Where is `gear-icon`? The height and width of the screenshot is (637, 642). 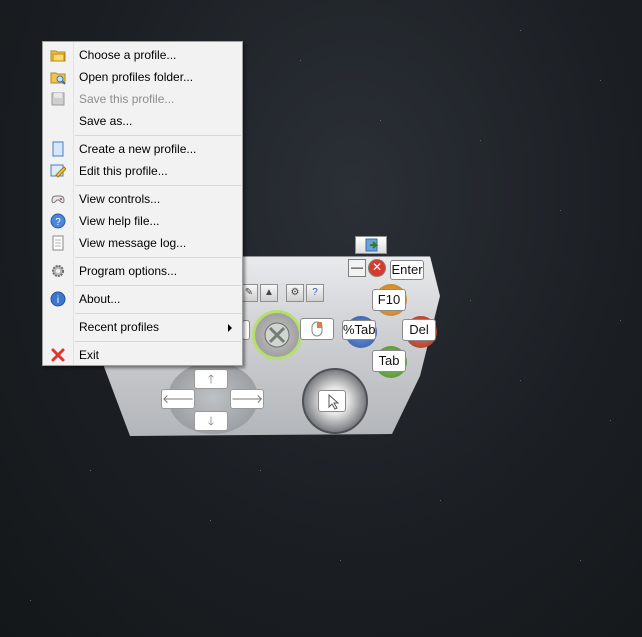
gear-icon is located at coordinates (58, 271).